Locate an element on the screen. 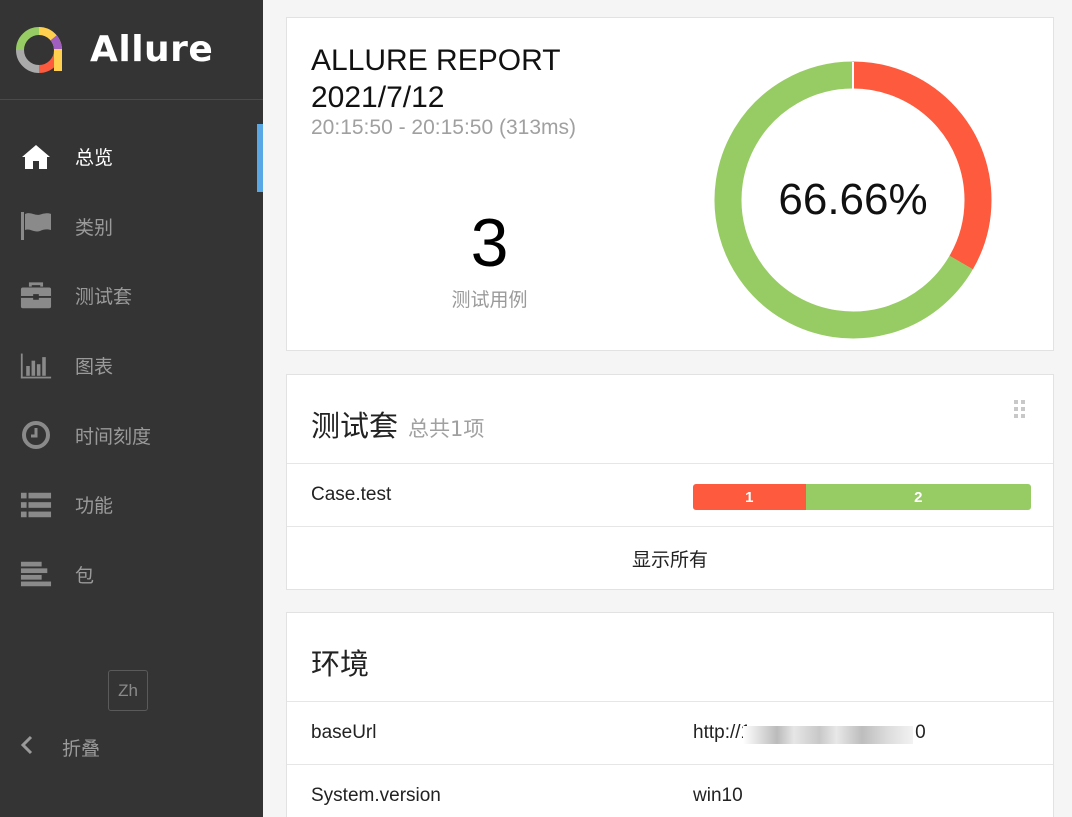 The height and width of the screenshot is (817, 1072). env-key: baseUrl is located at coordinates (344, 732).